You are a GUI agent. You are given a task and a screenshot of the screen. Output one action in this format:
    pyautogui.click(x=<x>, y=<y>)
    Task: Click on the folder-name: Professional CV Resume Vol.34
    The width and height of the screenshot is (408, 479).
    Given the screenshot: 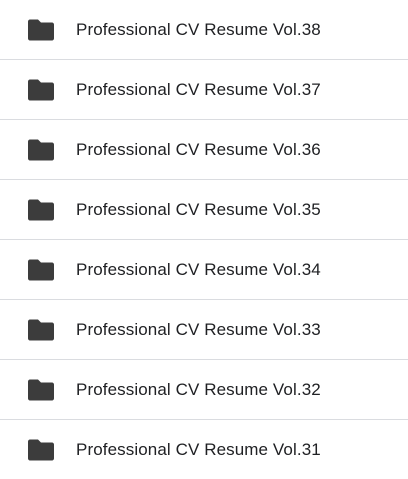 What is the action you would take?
    pyautogui.click(x=198, y=269)
    